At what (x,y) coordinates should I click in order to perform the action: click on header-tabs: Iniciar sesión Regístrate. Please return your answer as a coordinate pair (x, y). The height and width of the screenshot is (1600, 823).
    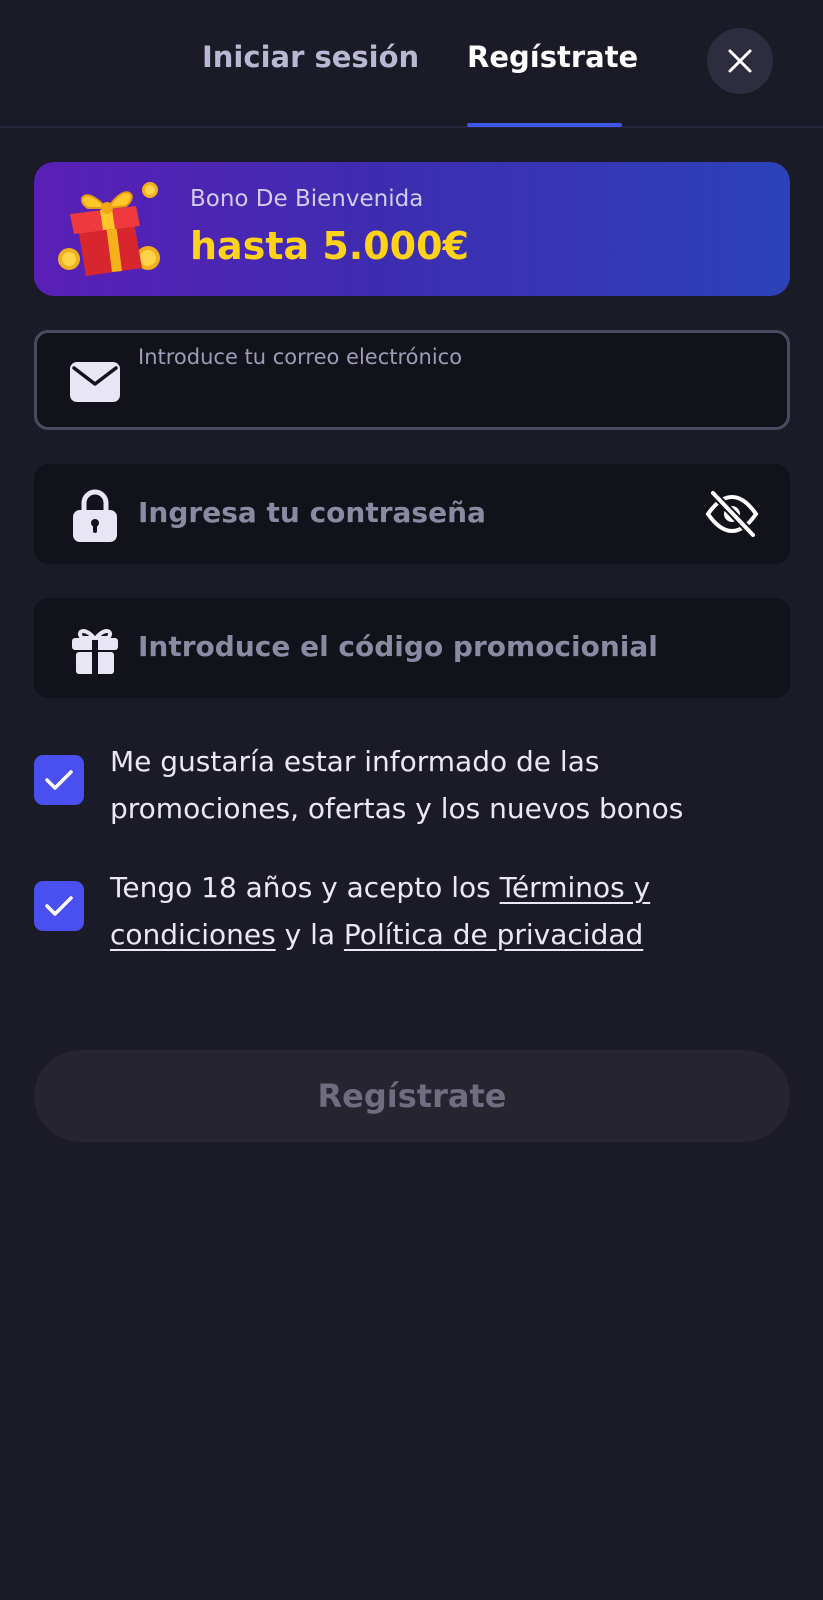
    Looking at the image, I should click on (411, 64).